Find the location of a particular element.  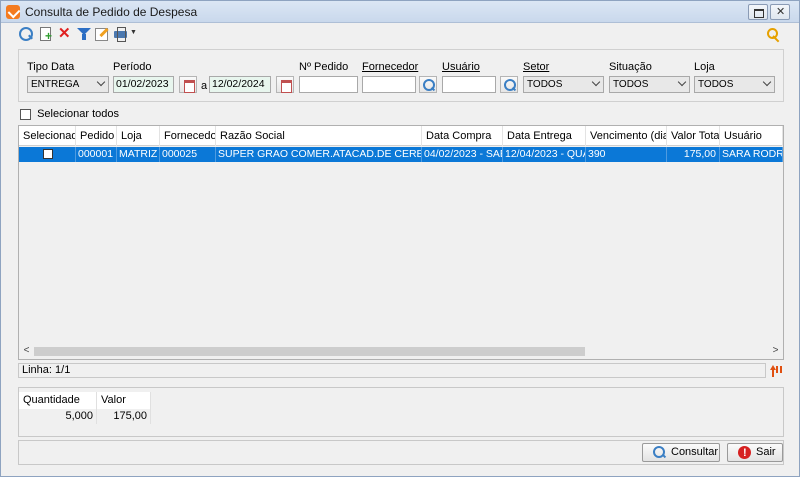

sair-label: Sair is located at coordinates (766, 452).